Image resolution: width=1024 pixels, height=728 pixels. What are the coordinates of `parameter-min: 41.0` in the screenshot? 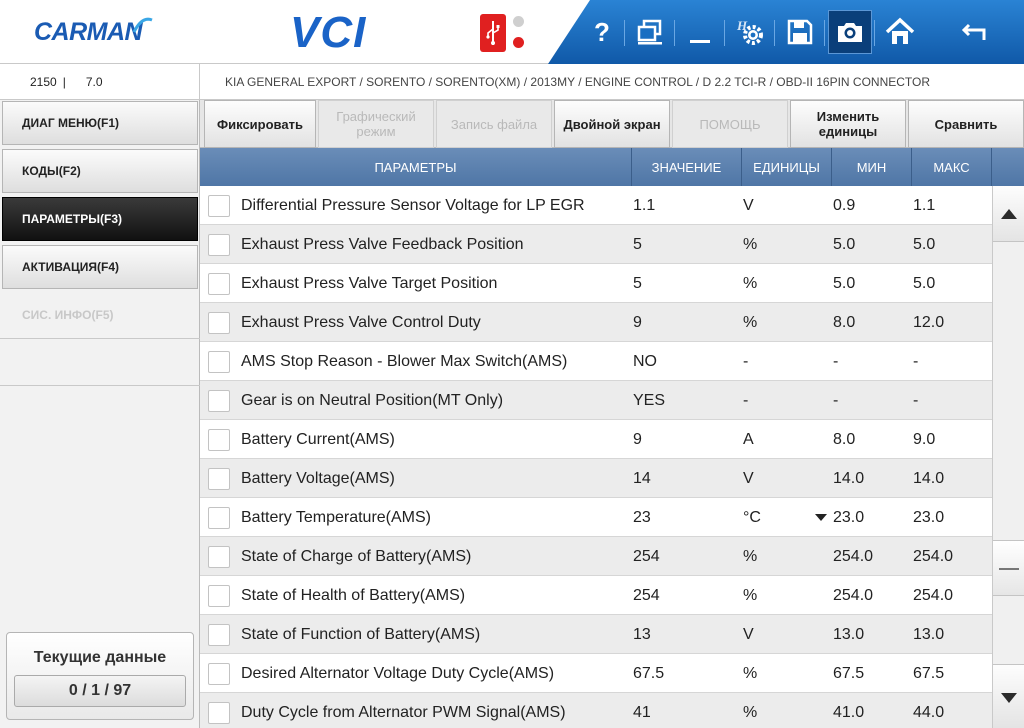 It's located at (849, 712).